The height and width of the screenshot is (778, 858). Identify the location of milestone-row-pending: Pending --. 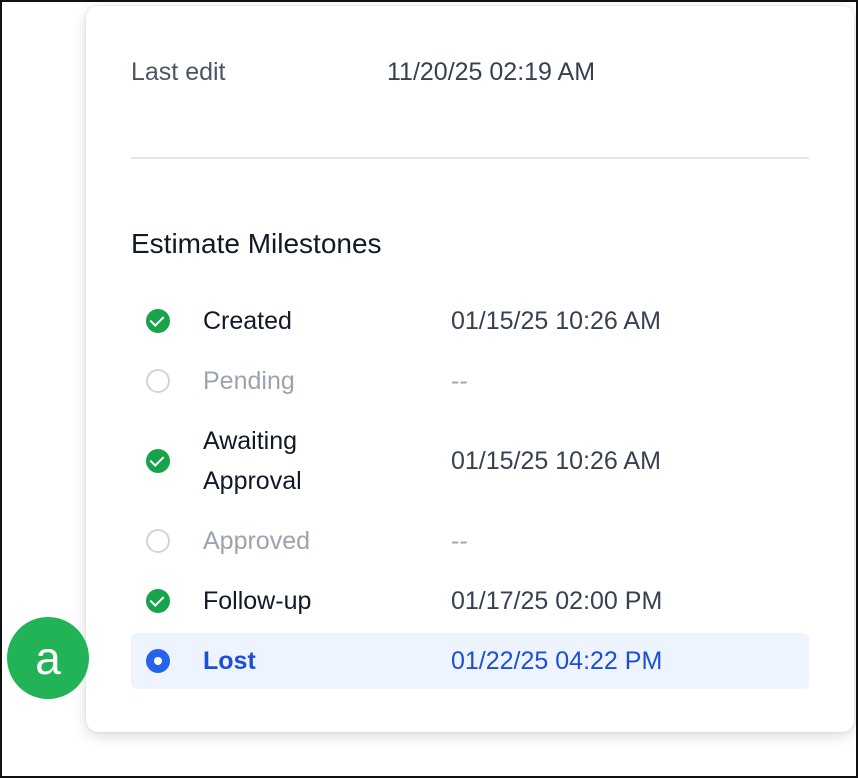
(470, 381).